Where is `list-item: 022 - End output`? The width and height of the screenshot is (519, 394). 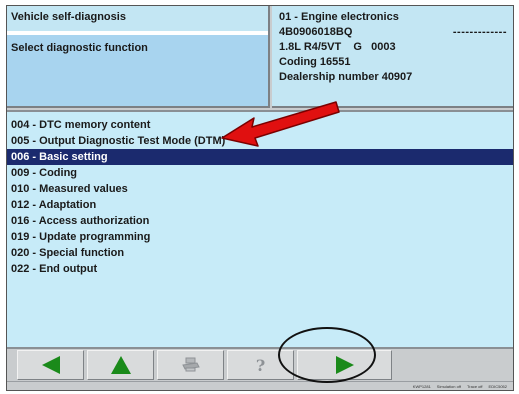 list-item: 022 - End output is located at coordinates (260, 269).